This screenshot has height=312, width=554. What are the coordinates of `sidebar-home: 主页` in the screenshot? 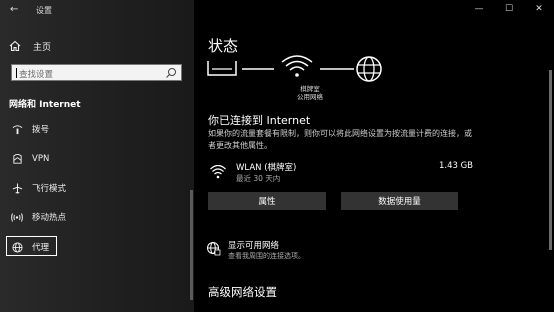 It's located at (94, 46).